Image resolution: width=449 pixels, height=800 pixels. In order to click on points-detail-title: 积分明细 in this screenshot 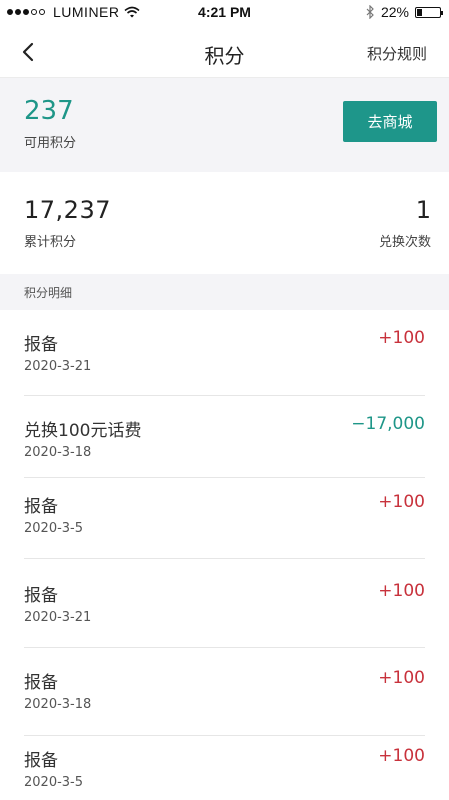, I will do `click(48, 293)`.